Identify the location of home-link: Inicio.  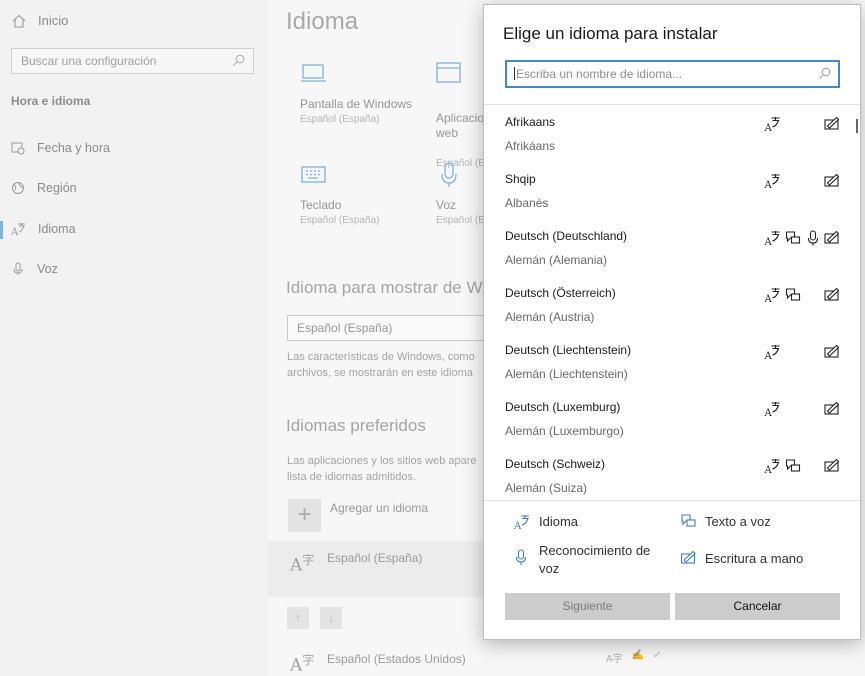
(40, 20).